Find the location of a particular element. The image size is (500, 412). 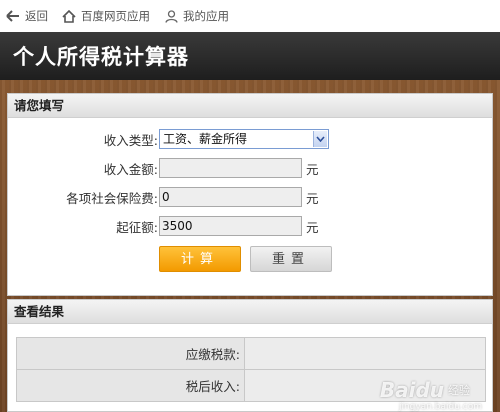

results-section-title: 查看结果 is located at coordinates (250, 312).